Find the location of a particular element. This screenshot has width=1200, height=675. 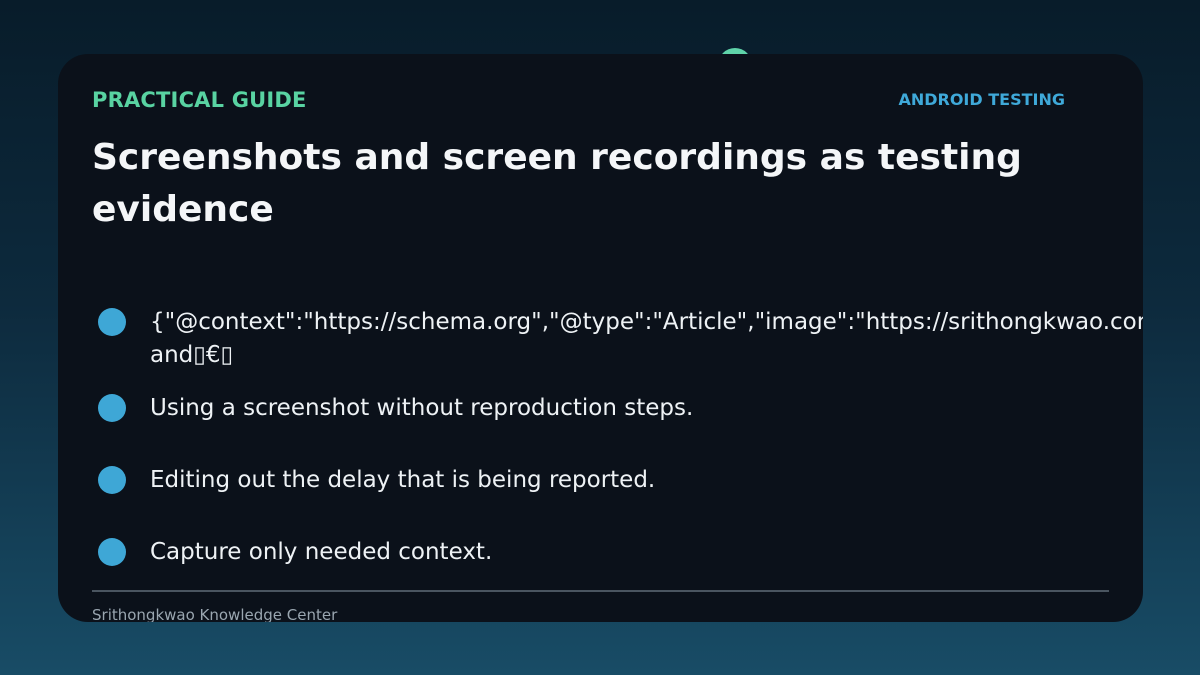

footer-divider is located at coordinates (600, 591).